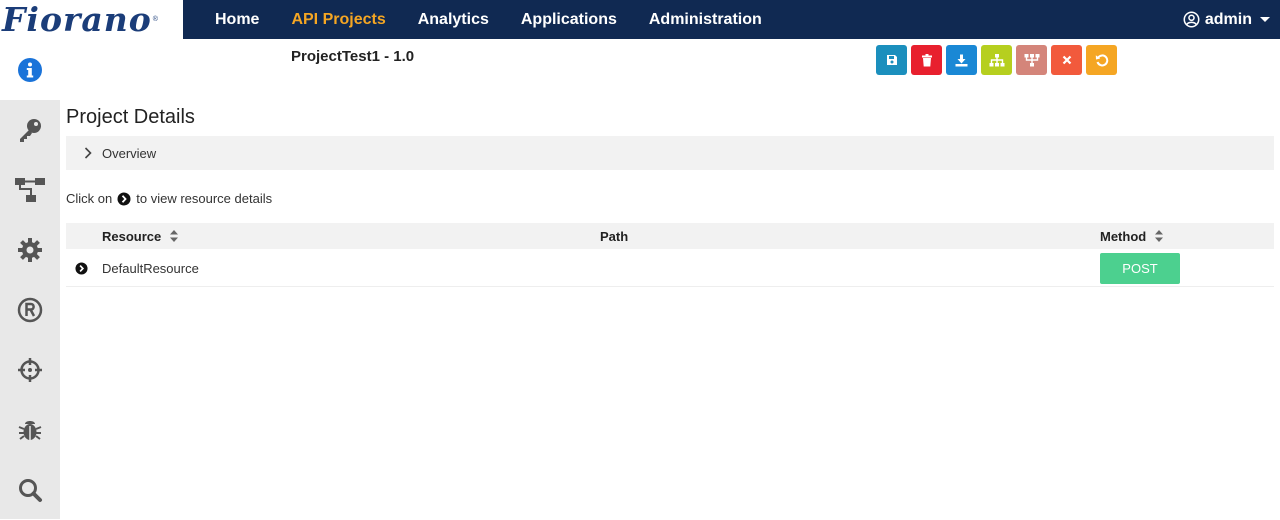 This screenshot has height=520, width=1280. Describe the element at coordinates (705, 20) in the screenshot. I see `nav-item-administration: Administration` at that location.